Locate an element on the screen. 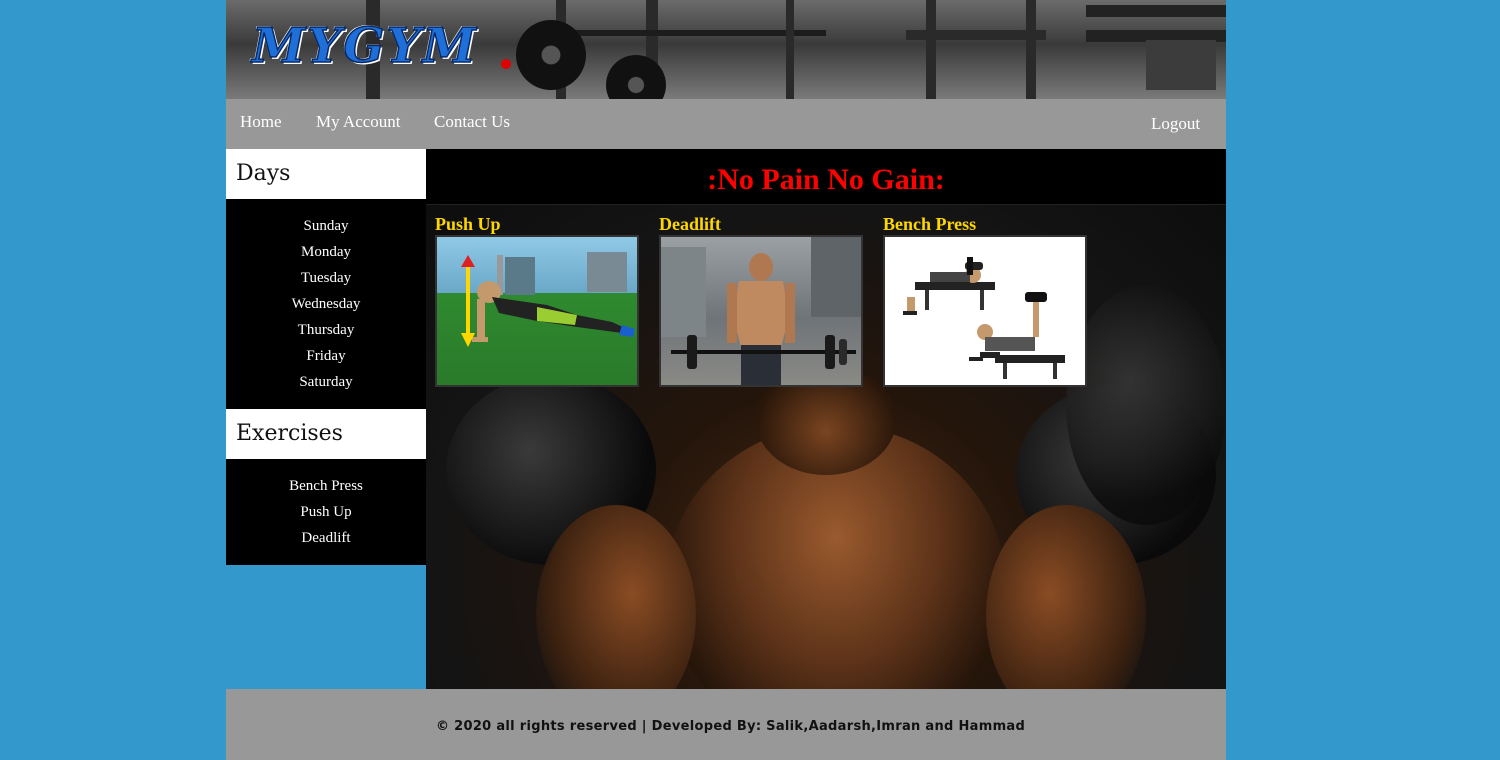 The image size is (1500, 760). day-link-monday: Monday is located at coordinates (326, 252).